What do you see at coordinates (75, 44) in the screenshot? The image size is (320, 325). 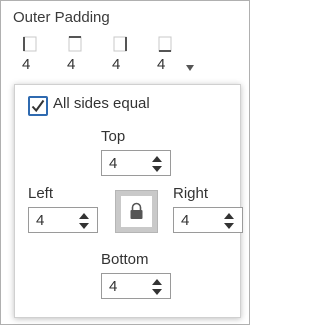 I see `top-padding-icon` at bounding box center [75, 44].